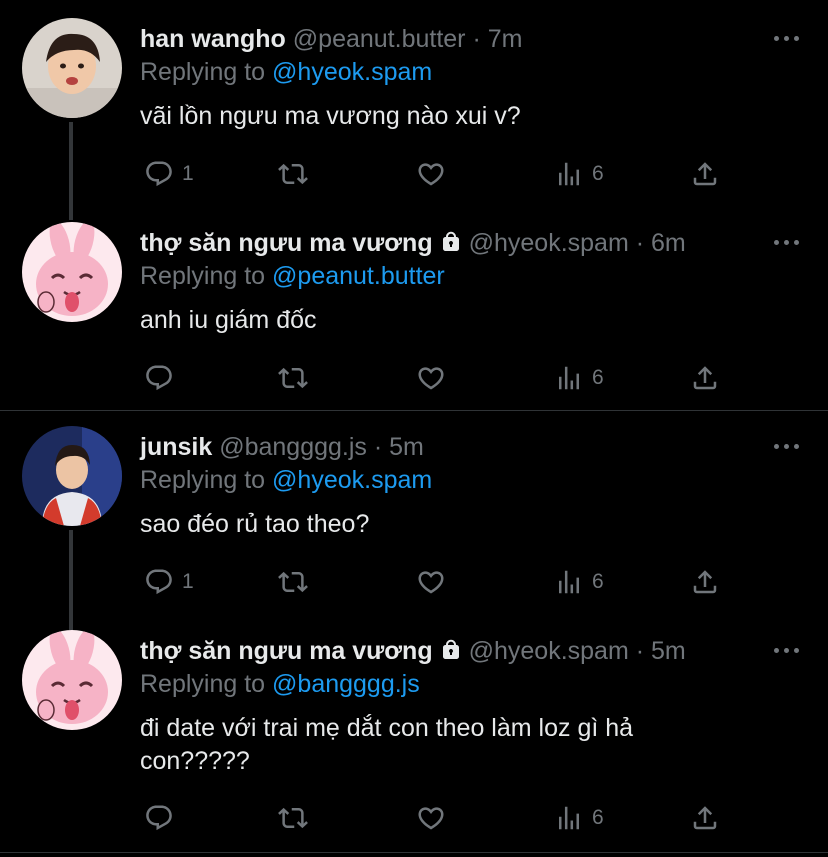 Image resolution: width=828 pixels, height=857 pixels. I want to click on author-name: junsik, so click(176, 447).